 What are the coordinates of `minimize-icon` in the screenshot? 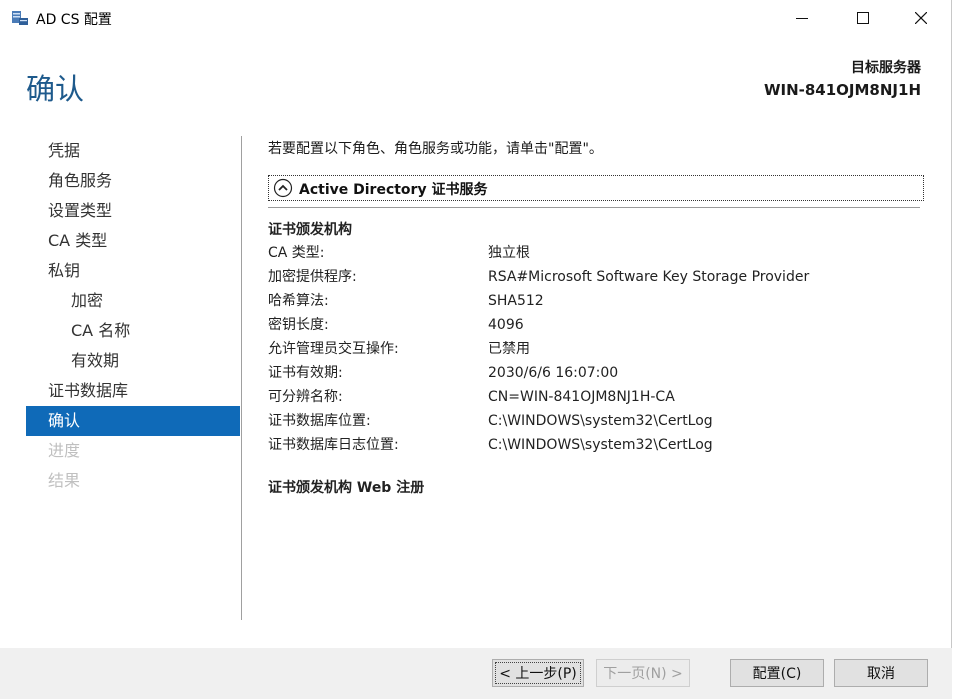 It's located at (802, 18).